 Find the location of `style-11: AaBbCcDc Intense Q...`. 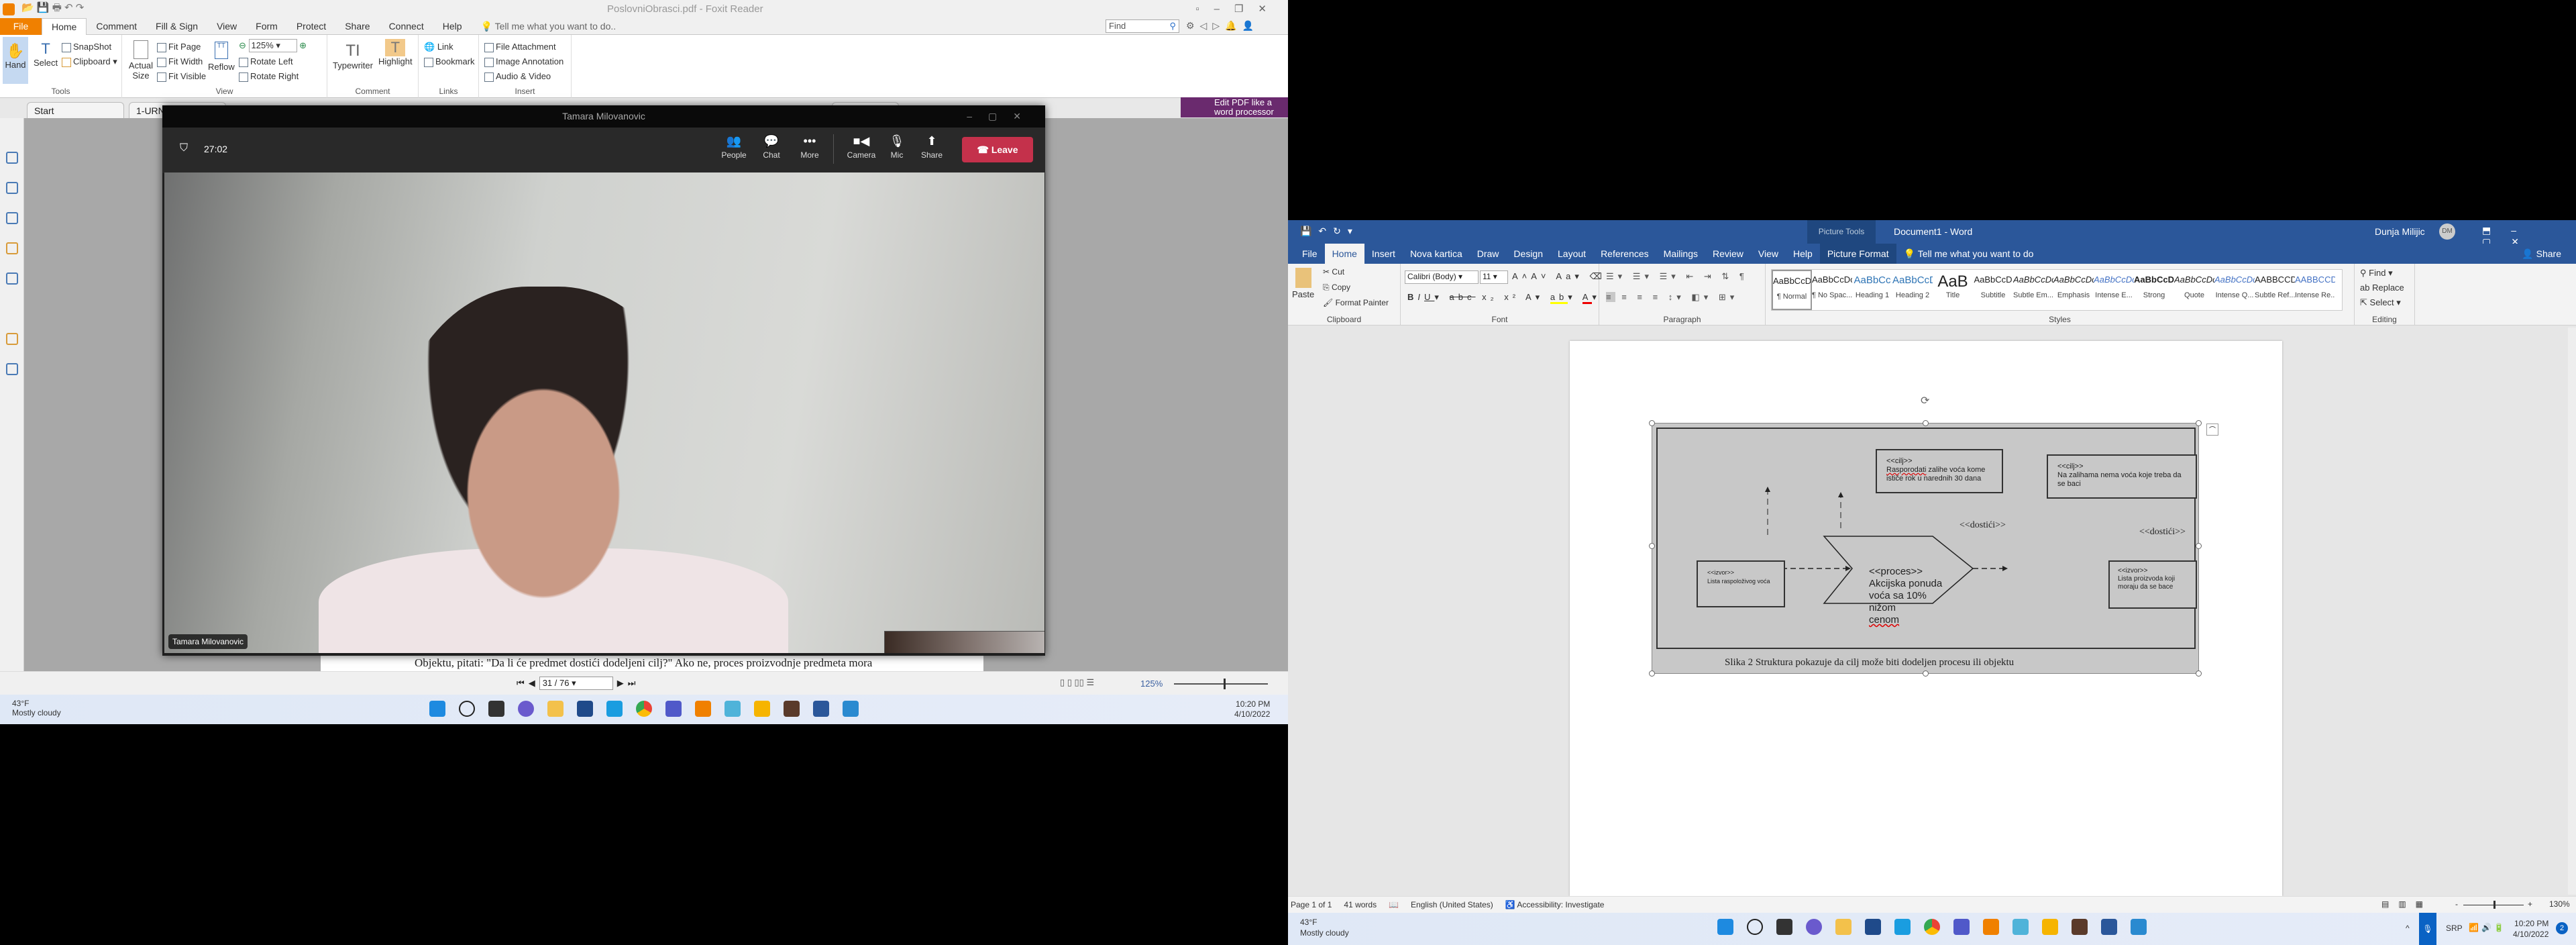

style-11: AaBbCcDc Intense Q... is located at coordinates (2234, 290).